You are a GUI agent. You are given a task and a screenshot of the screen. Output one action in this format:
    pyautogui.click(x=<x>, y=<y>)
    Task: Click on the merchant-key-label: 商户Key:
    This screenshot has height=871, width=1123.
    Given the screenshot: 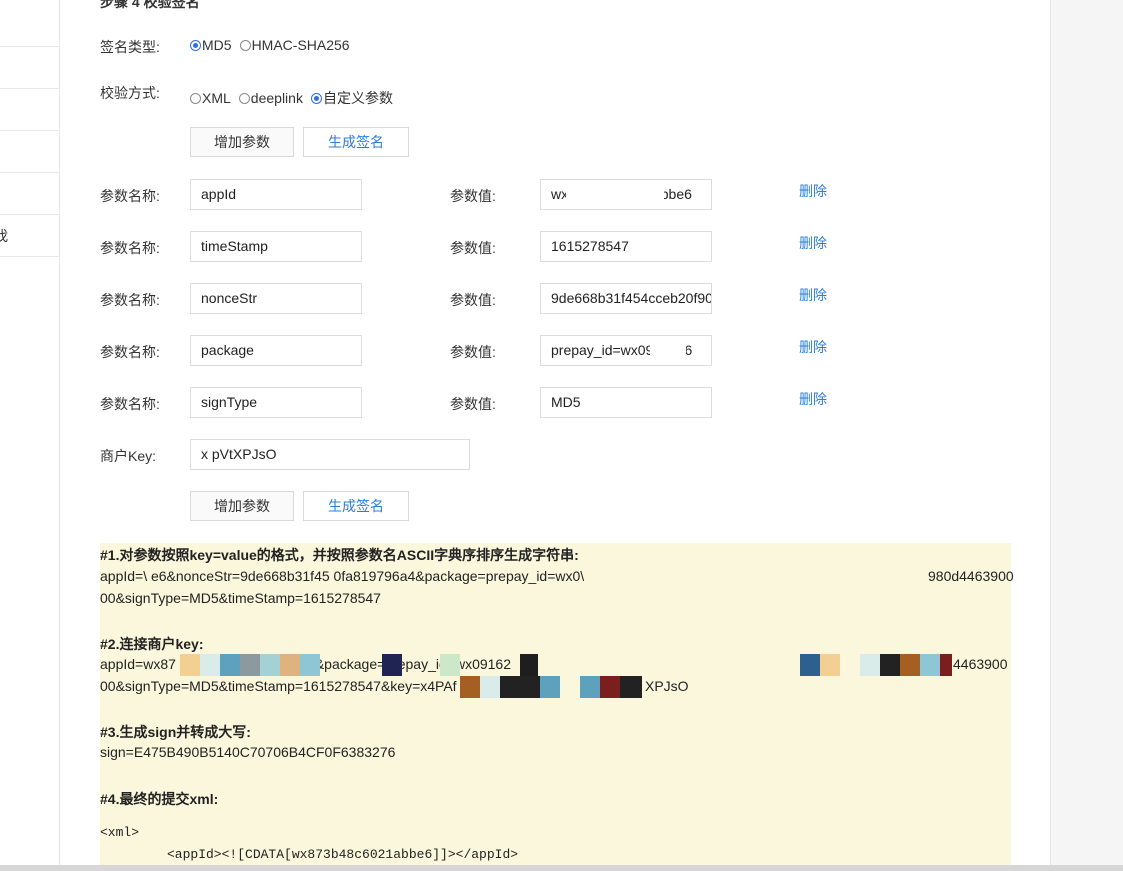 What is the action you would take?
    pyautogui.click(x=128, y=456)
    